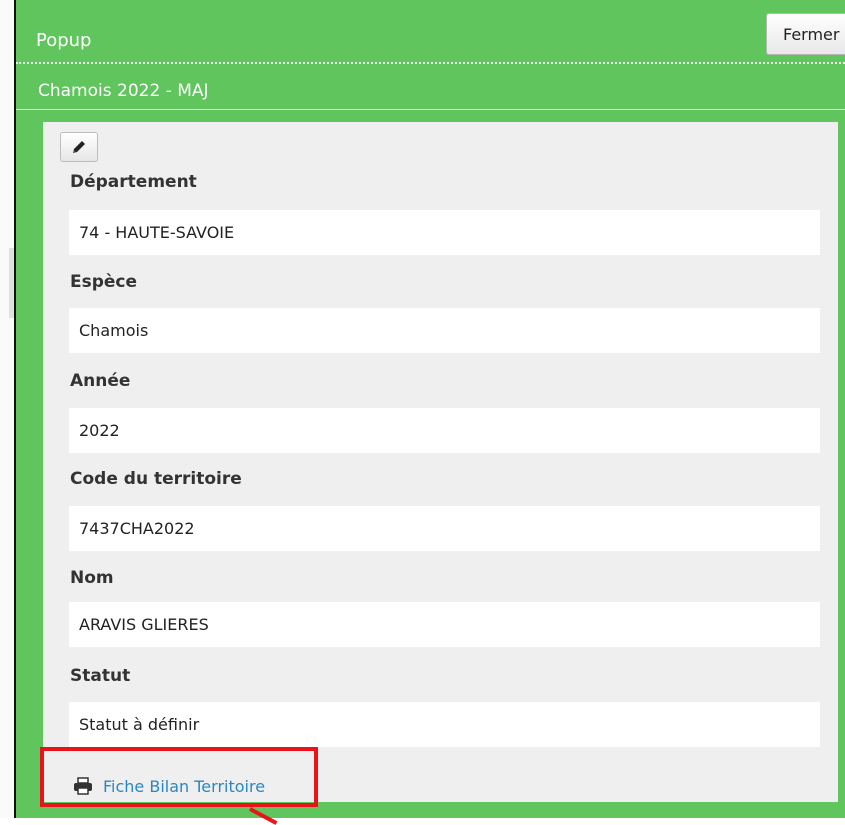 The image size is (845, 825). What do you see at coordinates (444, 430) in the screenshot?
I see `field-value-annee: 2022` at bounding box center [444, 430].